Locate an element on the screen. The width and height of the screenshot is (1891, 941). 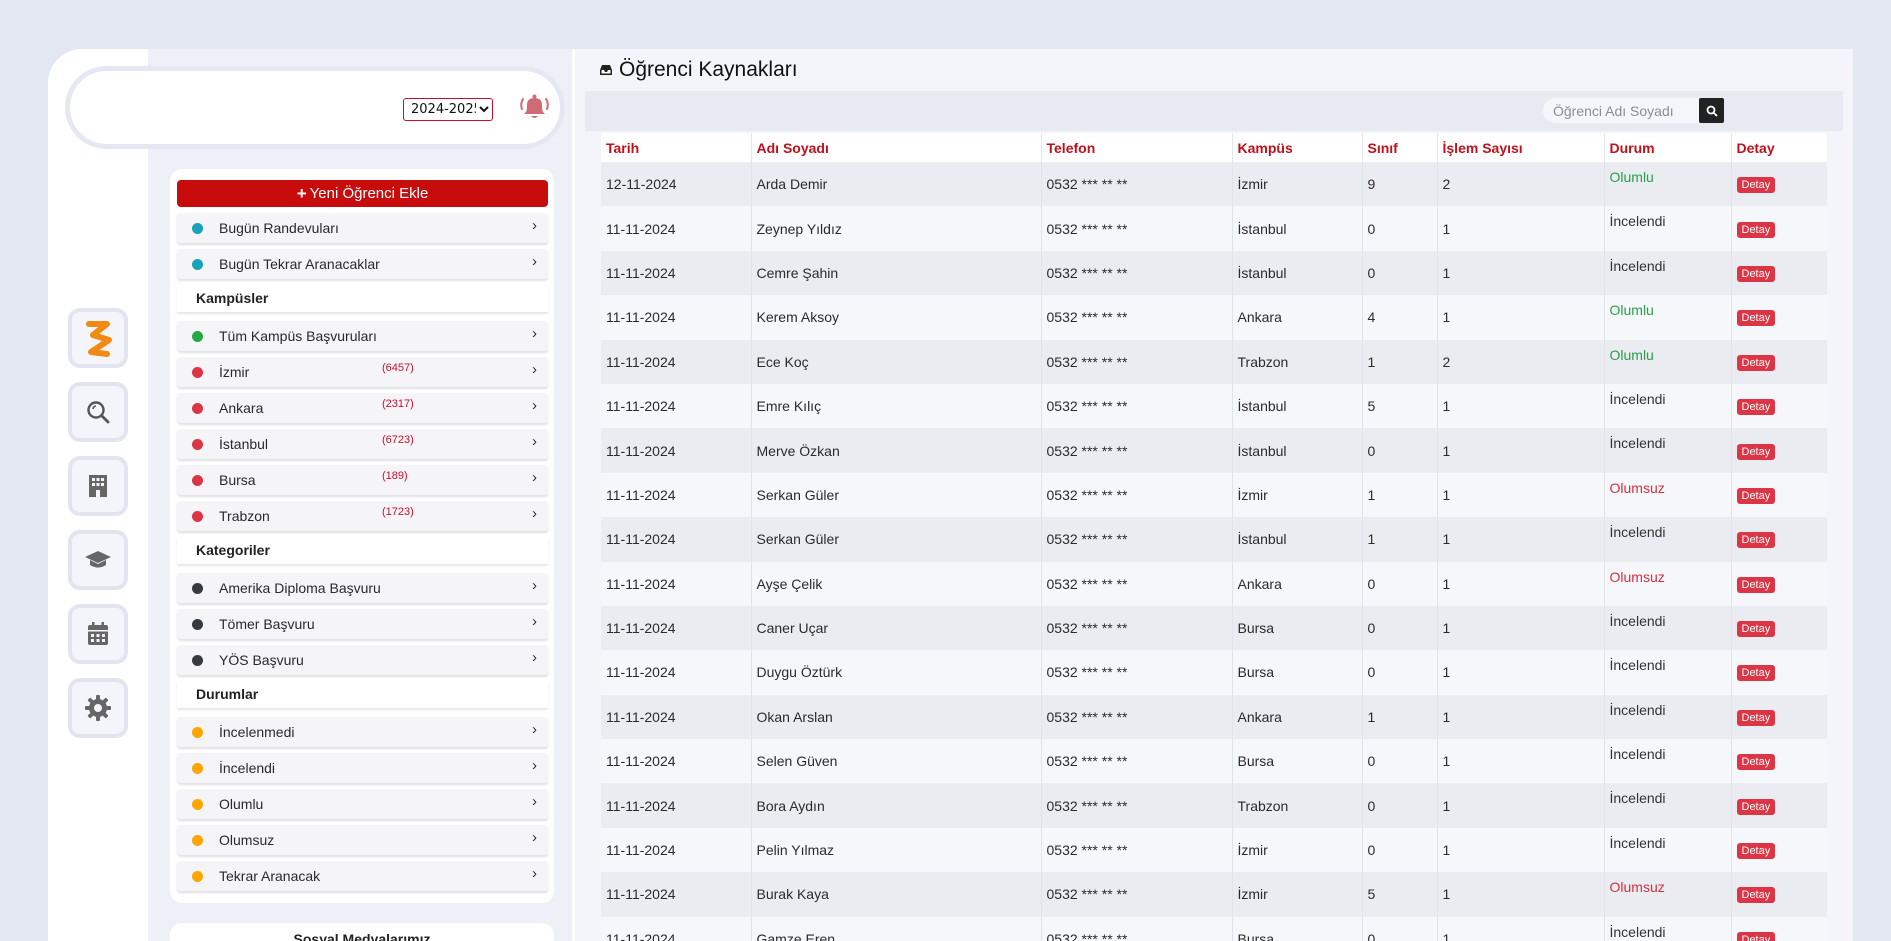
column-header-name: Adı Soyadı is located at coordinates (895, 147).